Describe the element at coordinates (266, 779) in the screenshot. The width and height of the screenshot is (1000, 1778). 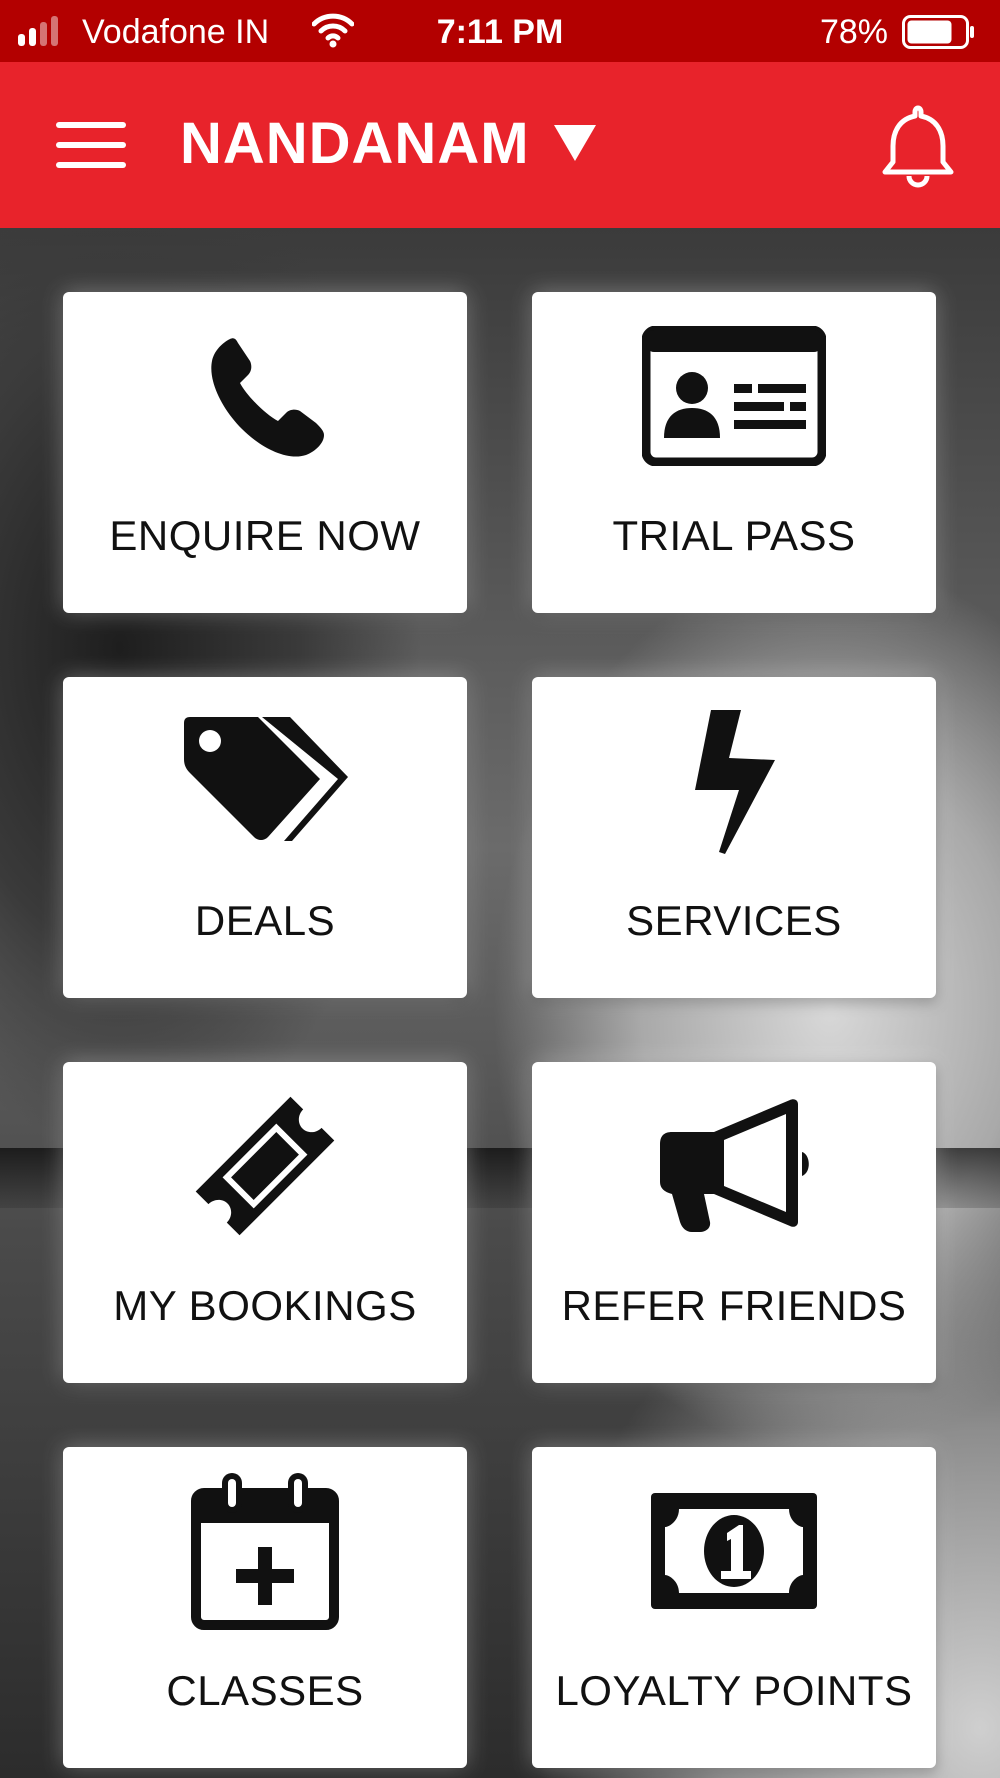
I see `price-tags-icon` at that location.